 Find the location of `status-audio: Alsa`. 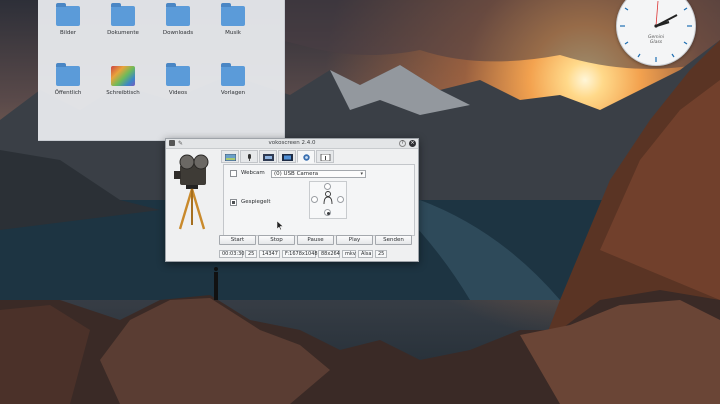

status-audio: Alsa is located at coordinates (365, 254).